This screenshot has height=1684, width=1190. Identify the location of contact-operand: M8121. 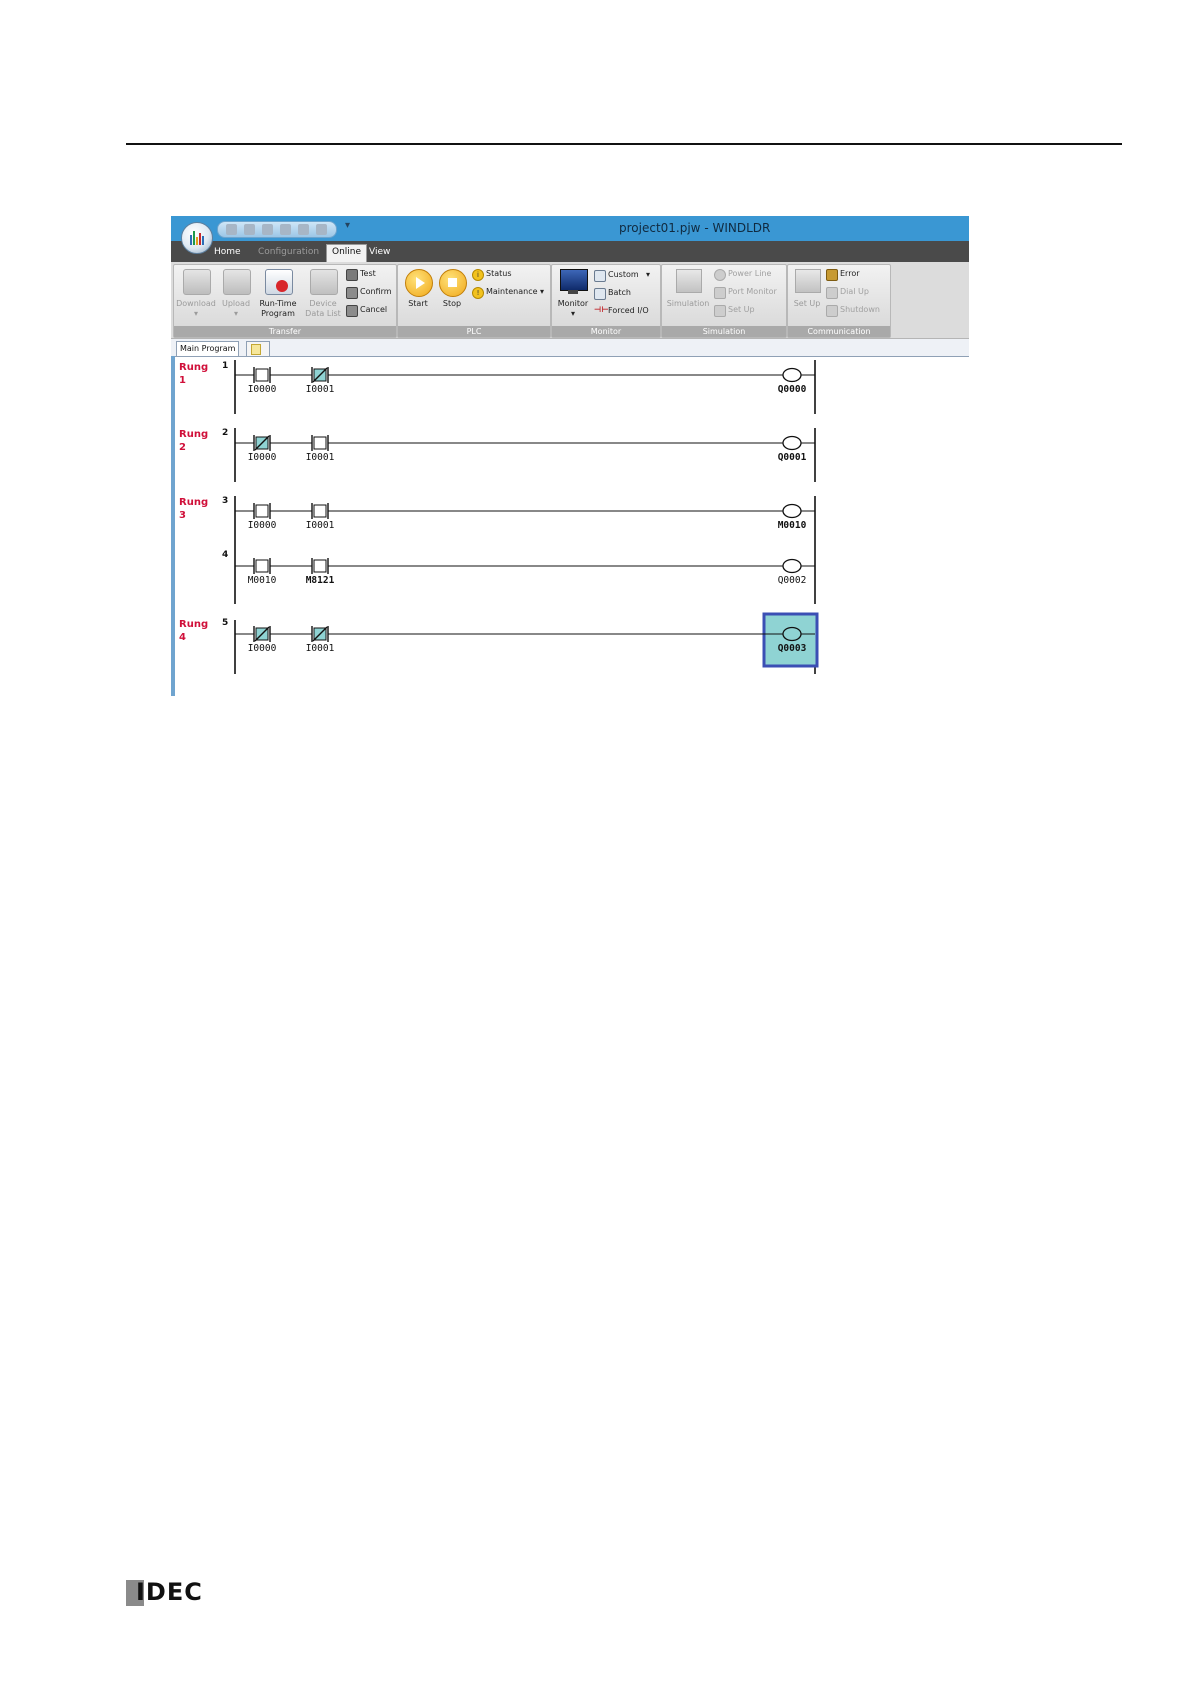
(320, 580).